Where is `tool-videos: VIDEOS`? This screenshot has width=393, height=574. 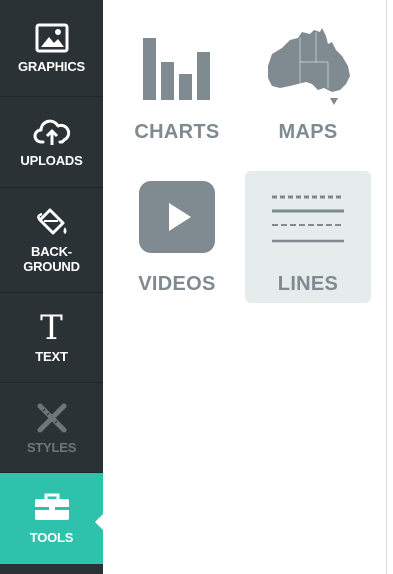 tool-videos: VIDEOS is located at coordinates (177, 237).